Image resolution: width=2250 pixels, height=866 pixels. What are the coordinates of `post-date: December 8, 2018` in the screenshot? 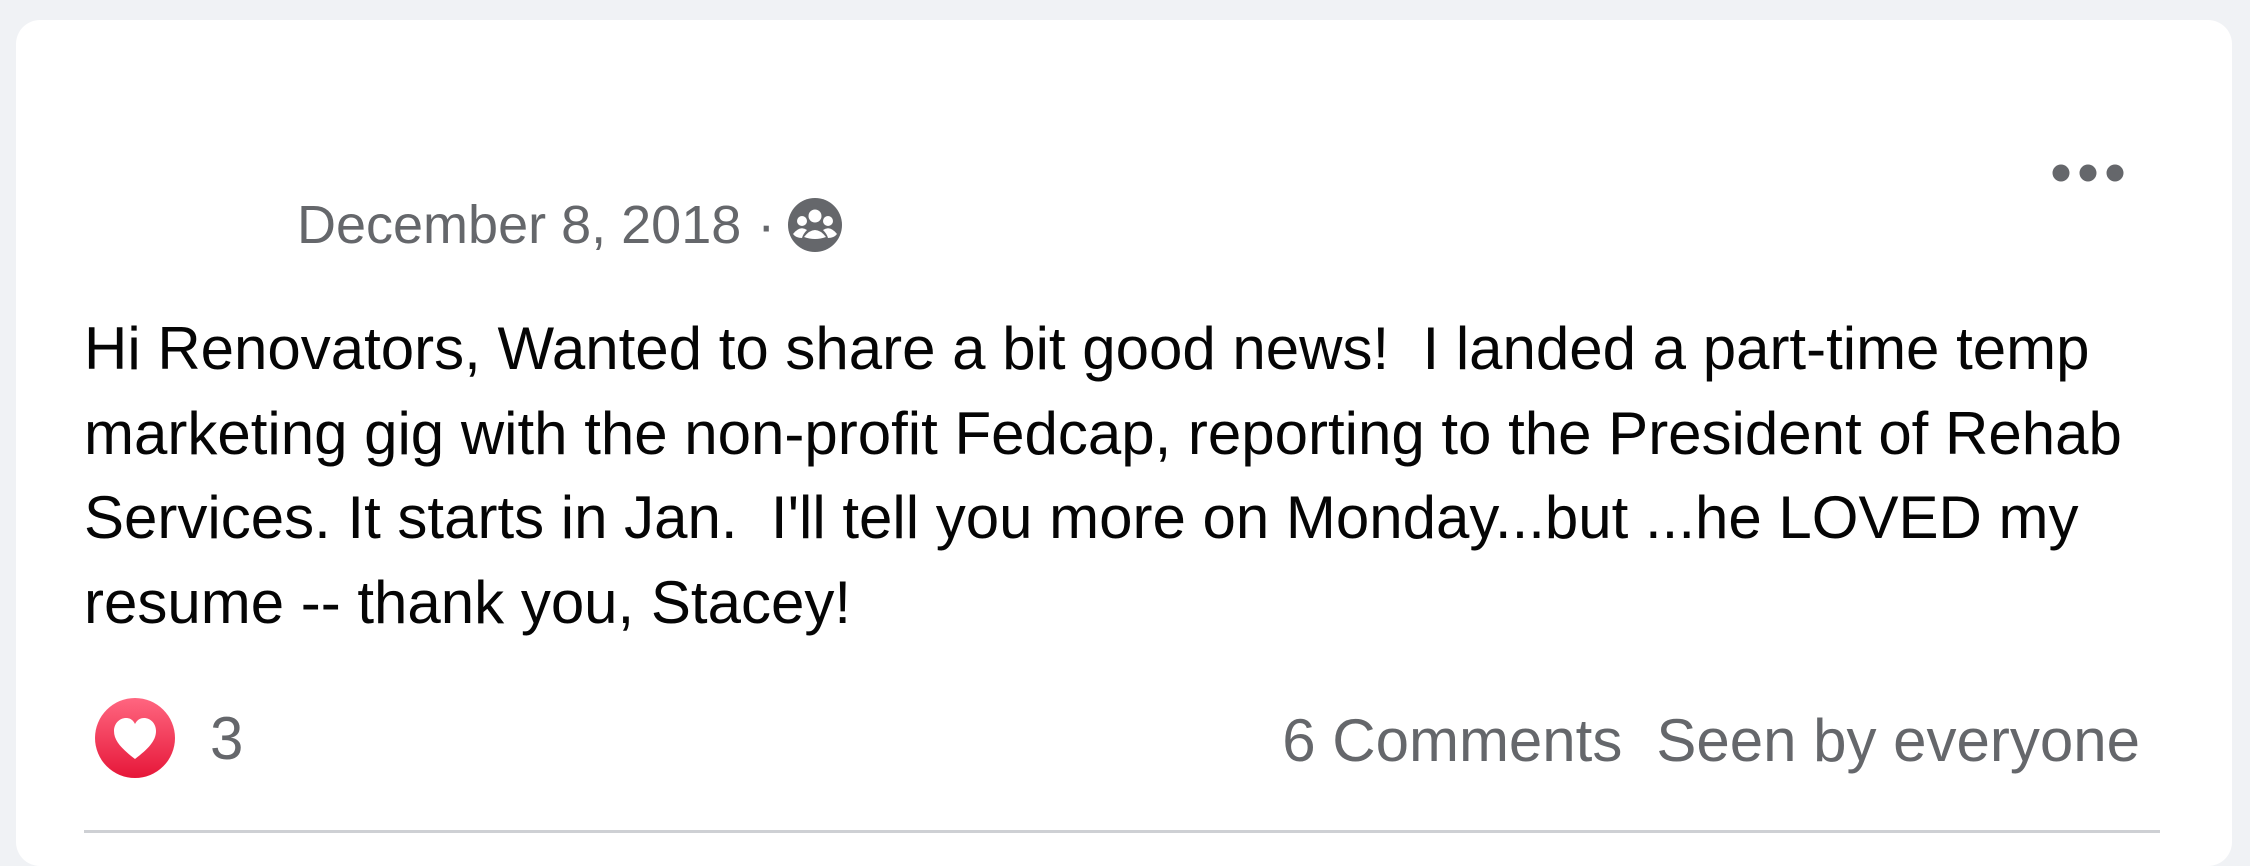 It's located at (519, 225).